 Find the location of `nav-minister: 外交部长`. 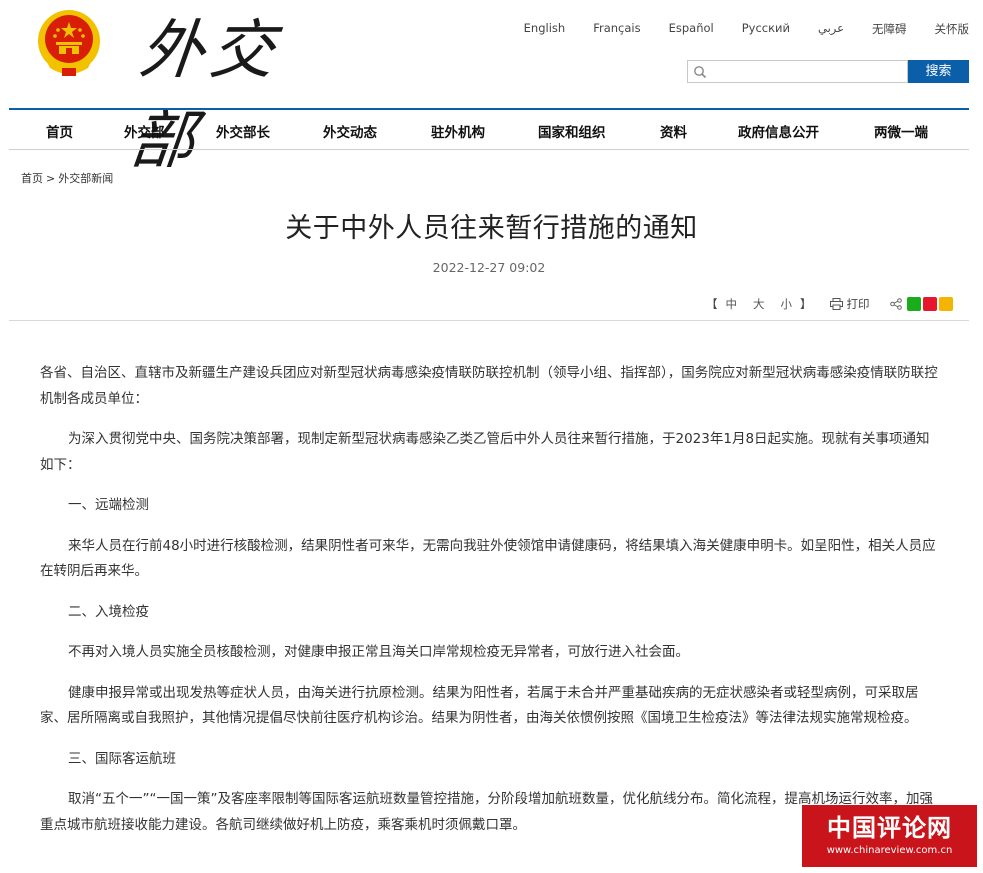

nav-minister: 外交部长 is located at coordinates (243, 131).